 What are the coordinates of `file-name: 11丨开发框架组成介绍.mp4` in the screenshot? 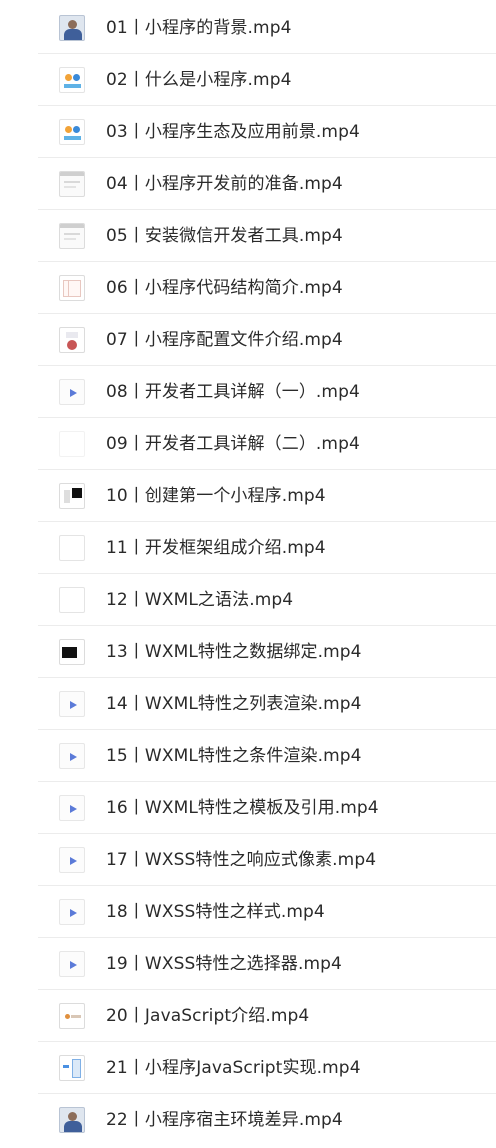 It's located at (216, 548).